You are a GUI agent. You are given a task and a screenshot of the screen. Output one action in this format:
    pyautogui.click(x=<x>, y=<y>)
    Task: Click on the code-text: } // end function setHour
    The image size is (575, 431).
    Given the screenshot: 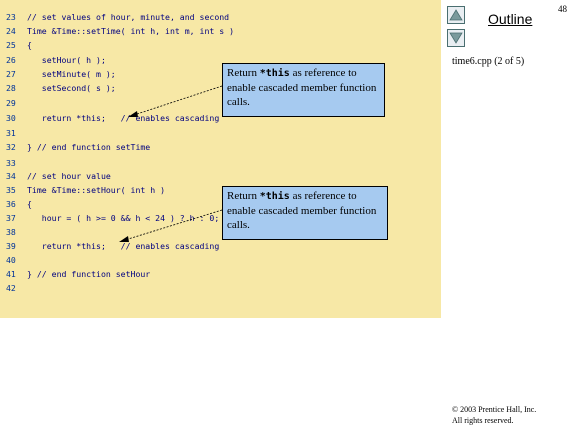 What is the action you would take?
    pyautogui.click(x=89, y=274)
    